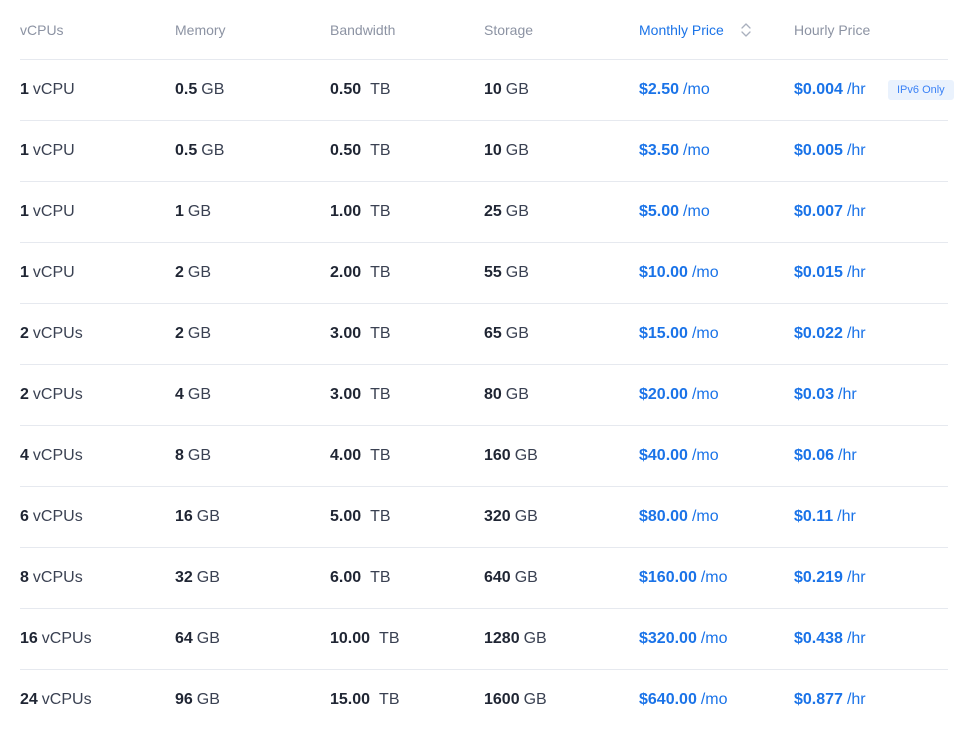 The width and height of the screenshot is (967, 730). Describe the element at coordinates (679, 395) in the screenshot. I see `monthly-price-cell: $20.00/mo` at that location.